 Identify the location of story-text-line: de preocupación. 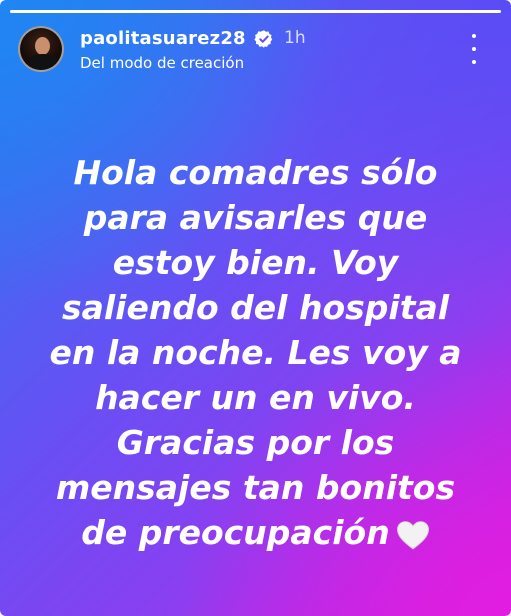
(235, 532).